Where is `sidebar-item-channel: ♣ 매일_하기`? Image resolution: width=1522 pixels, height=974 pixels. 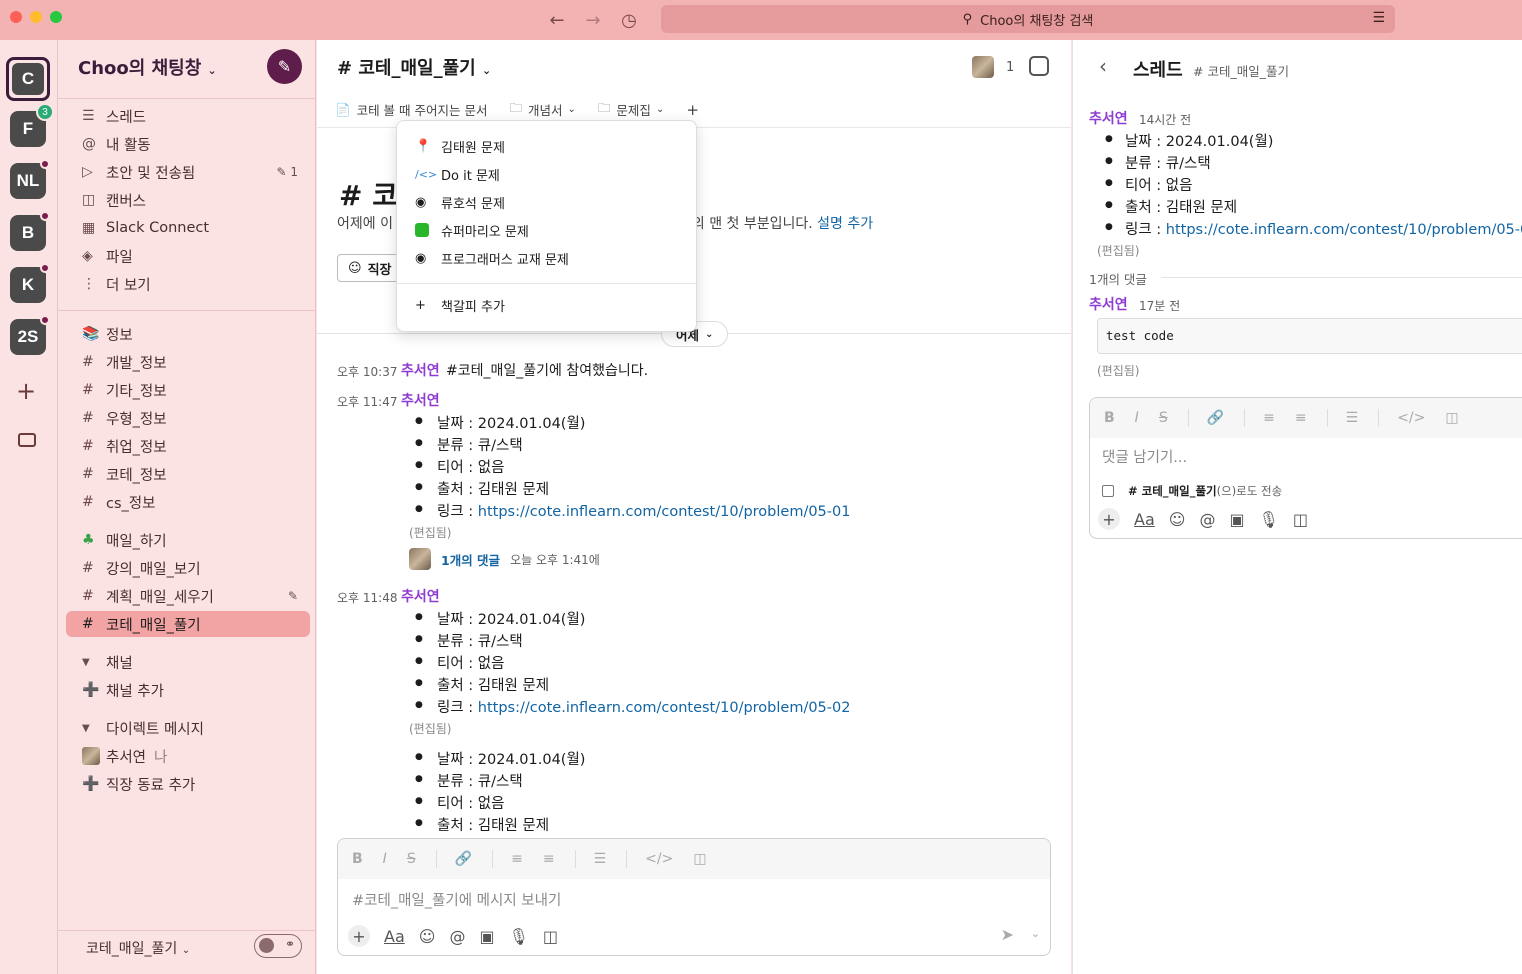 sidebar-item-channel: ♣ 매일_하기 is located at coordinates (188, 540).